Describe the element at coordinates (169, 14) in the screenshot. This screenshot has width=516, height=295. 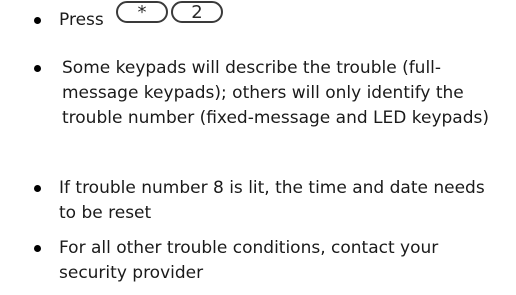
I see `key-sequence: * 2` at that location.